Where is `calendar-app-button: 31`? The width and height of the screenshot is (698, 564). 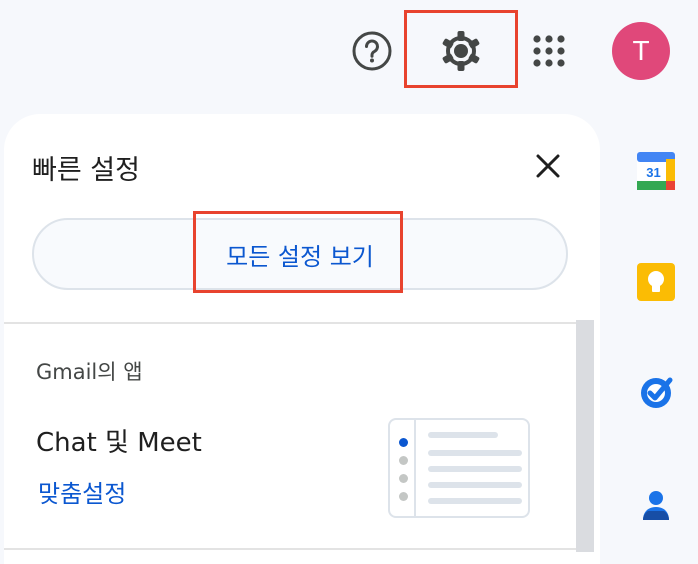 calendar-app-button: 31 is located at coordinates (656, 171).